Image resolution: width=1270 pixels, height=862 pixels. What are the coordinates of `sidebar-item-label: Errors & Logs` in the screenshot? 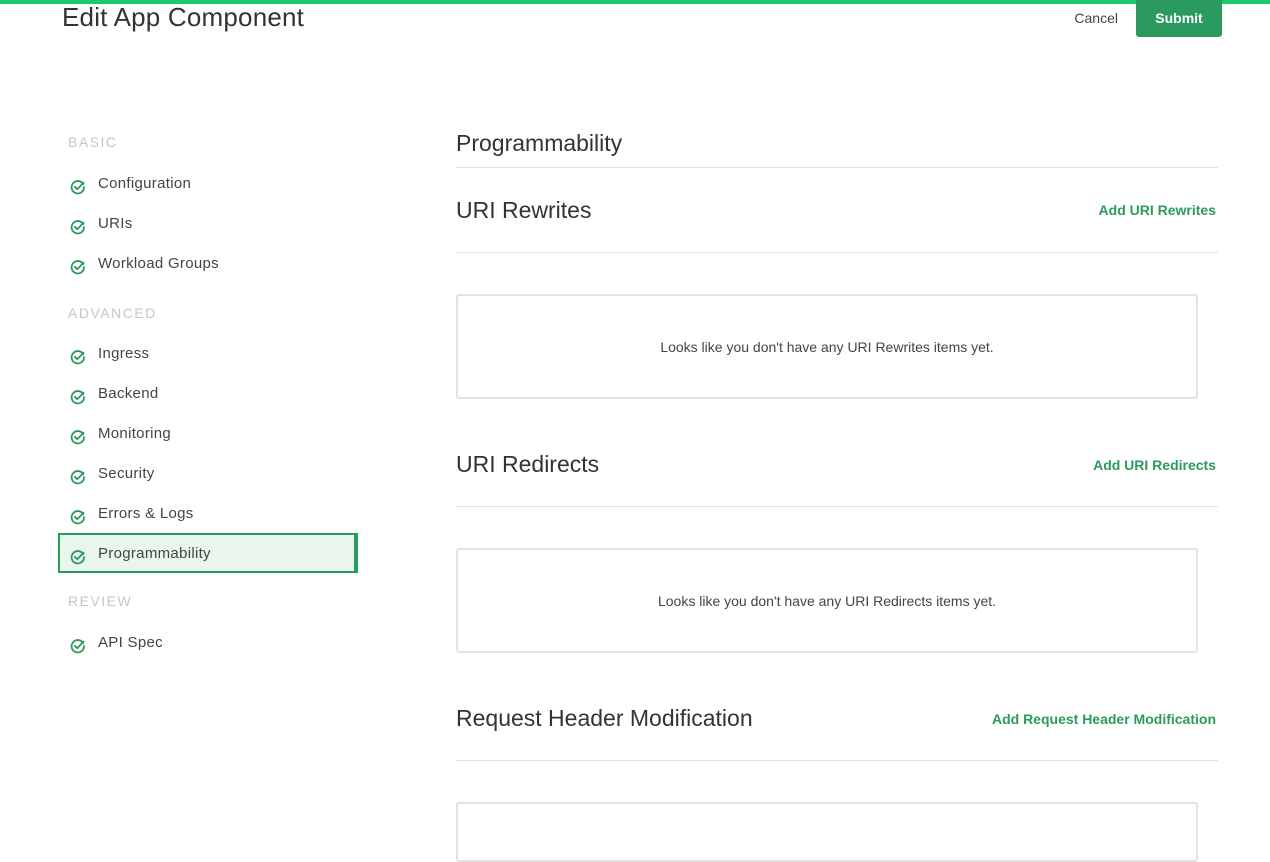 It's located at (146, 513).